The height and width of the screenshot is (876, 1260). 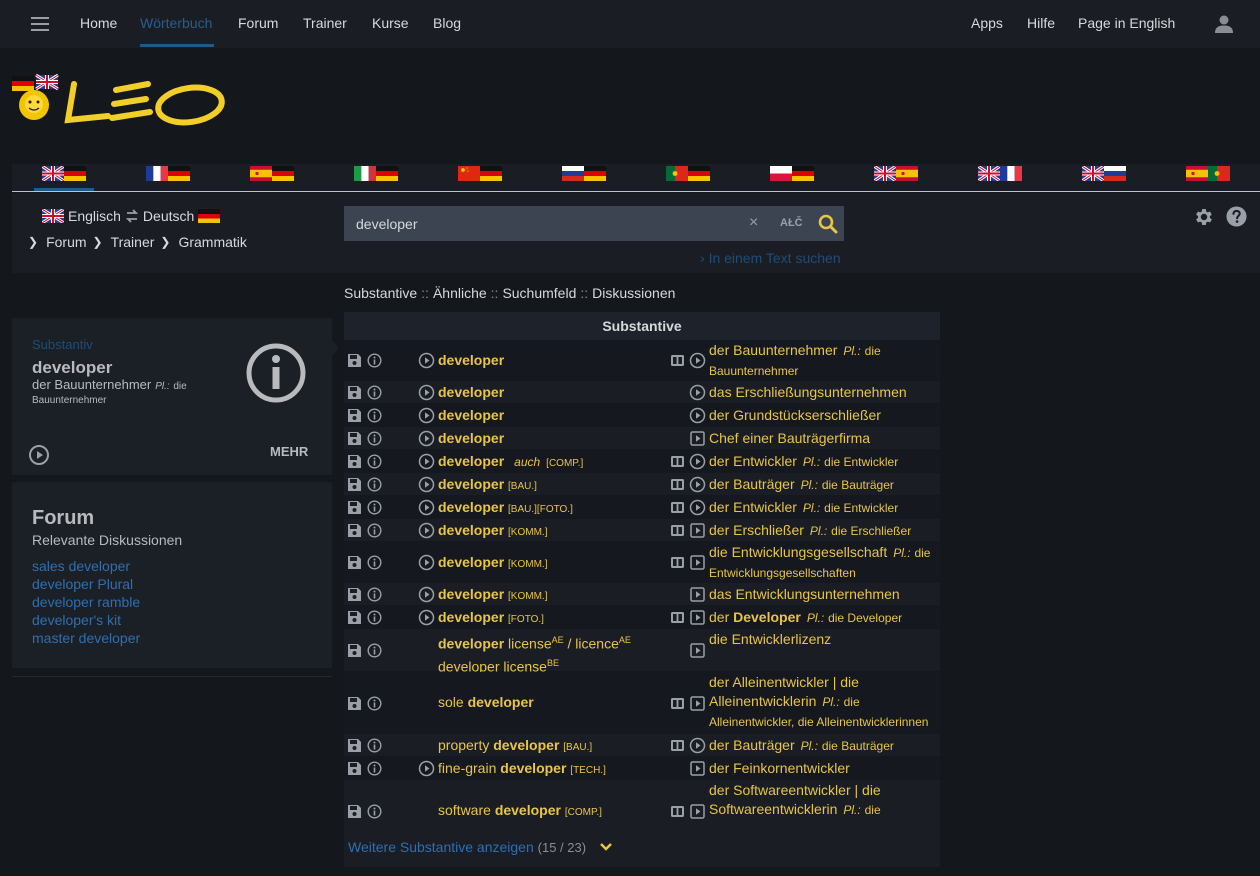 What do you see at coordinates (1224, 24) in the screenshot?
I see `user-icon` at bounding box center [1224, 24].